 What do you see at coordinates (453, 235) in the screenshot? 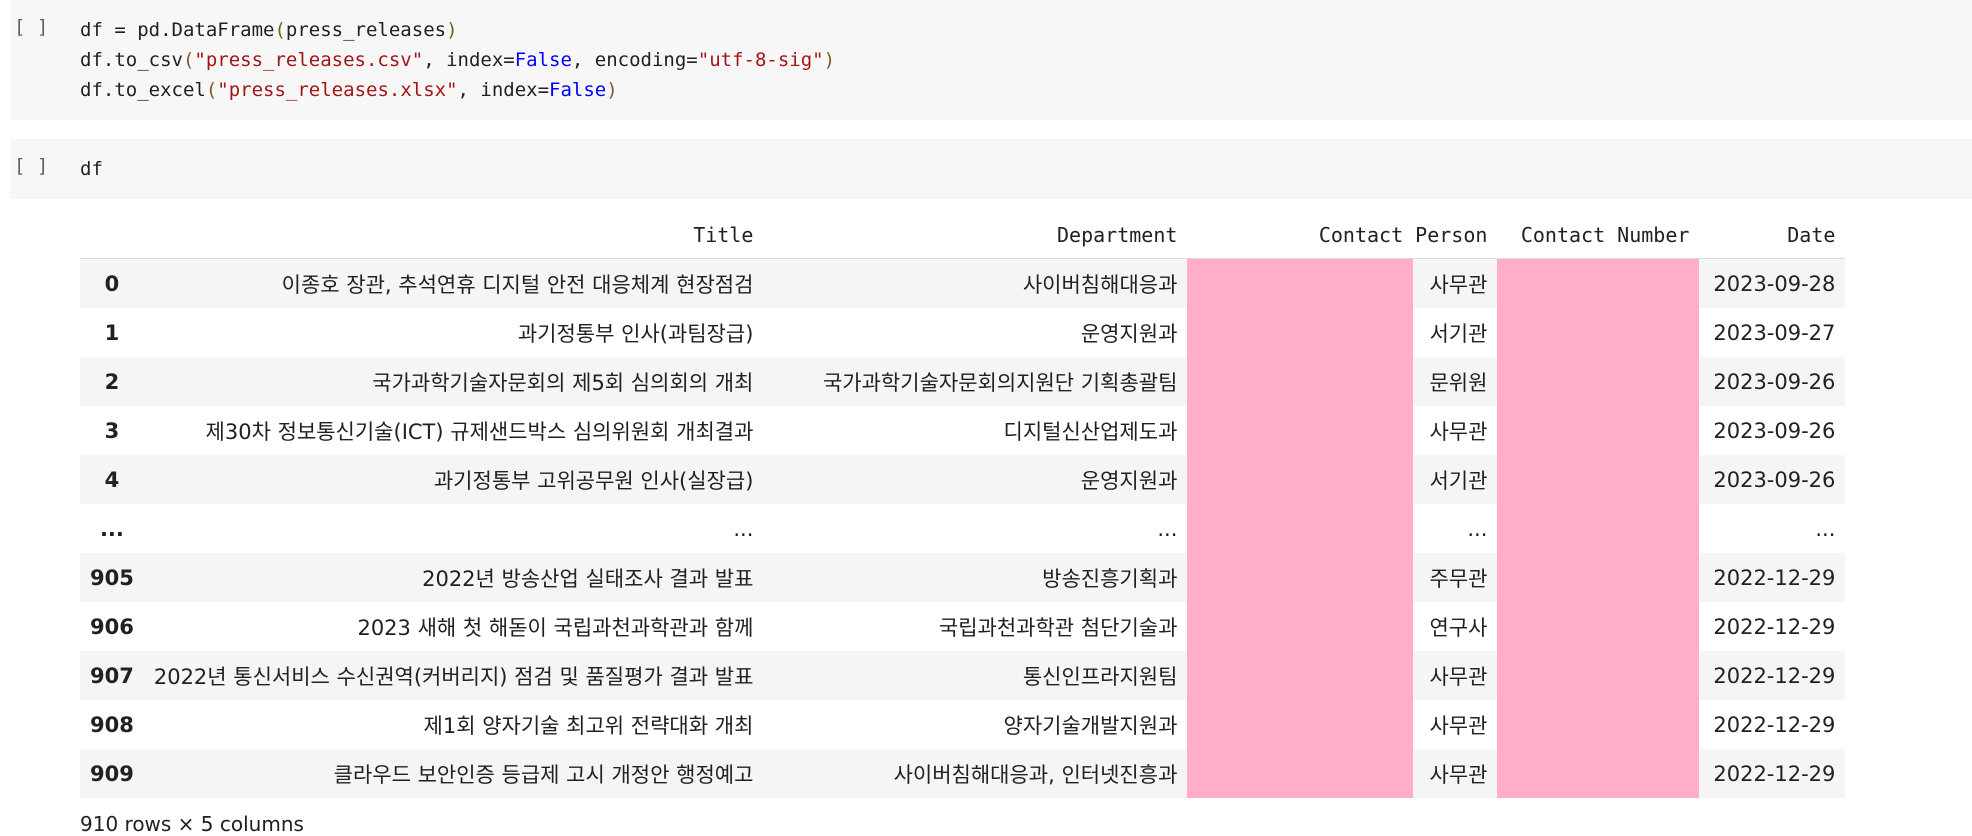
I see `column-header-title: Title` at bounding box center [453, 235].